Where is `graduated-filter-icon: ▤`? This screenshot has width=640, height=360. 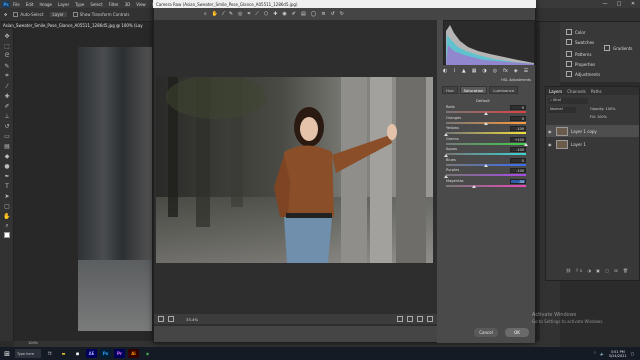
graduated-filter-icon: ▤ is located at coordinates (303, 14).